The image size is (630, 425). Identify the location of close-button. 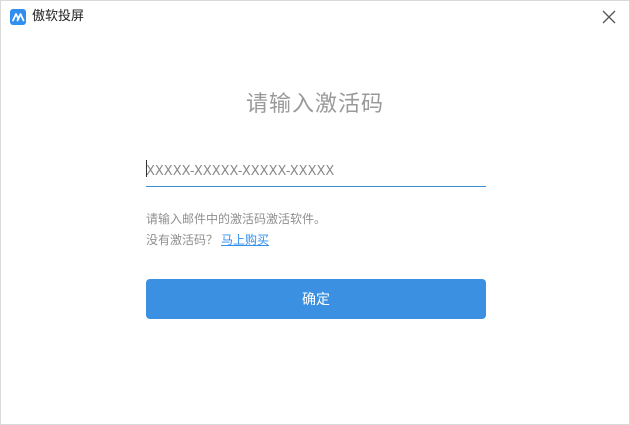
(609, 17).